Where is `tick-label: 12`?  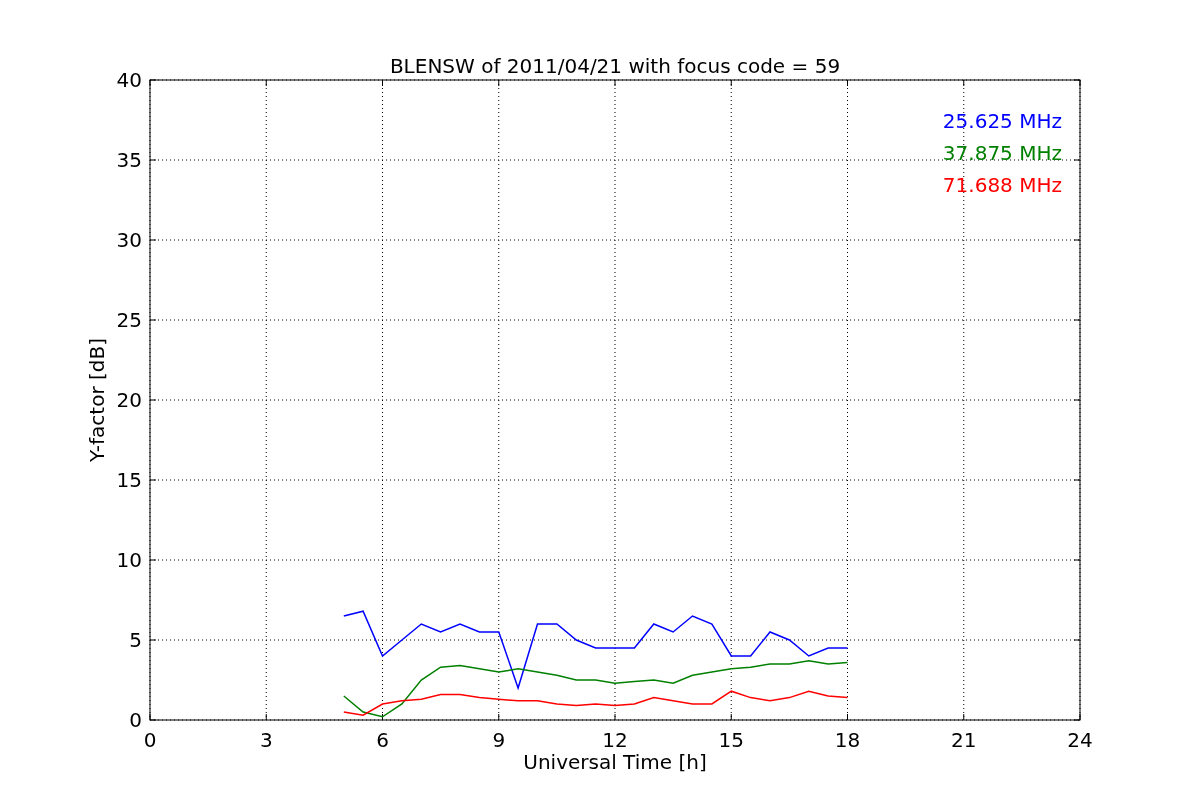 tick-label: 12 is located at coordinates (615, 740).